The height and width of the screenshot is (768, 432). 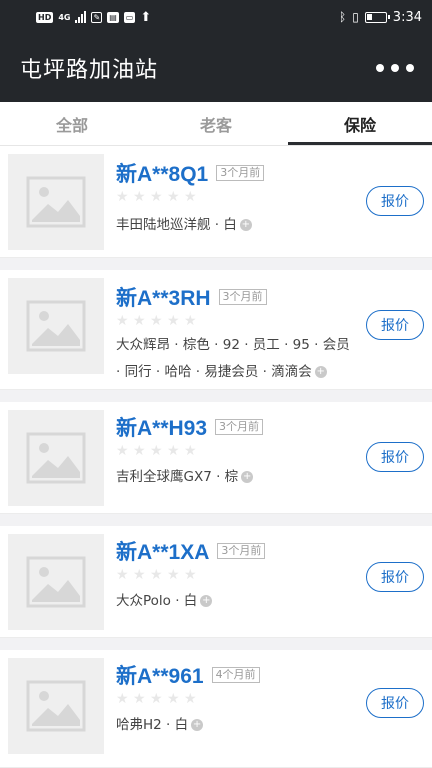 What do you see at coordinates (407, 17) in the screenshot?
I see `status-time: 3:34` at bounding box center [407, 17].